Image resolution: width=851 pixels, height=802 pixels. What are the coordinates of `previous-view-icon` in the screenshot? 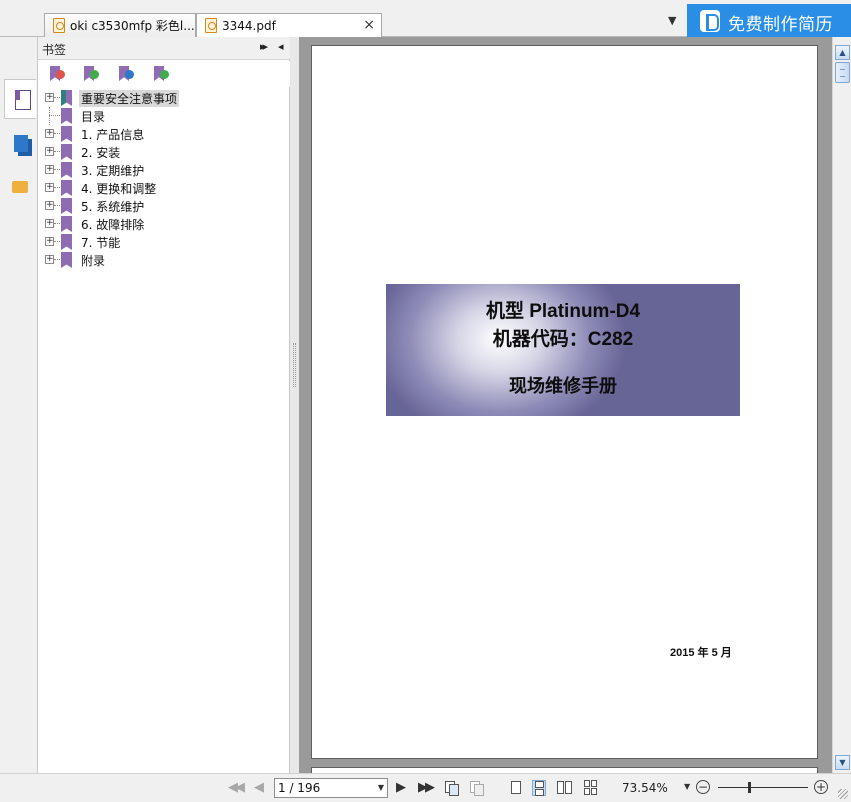 It's located at (452, 788).